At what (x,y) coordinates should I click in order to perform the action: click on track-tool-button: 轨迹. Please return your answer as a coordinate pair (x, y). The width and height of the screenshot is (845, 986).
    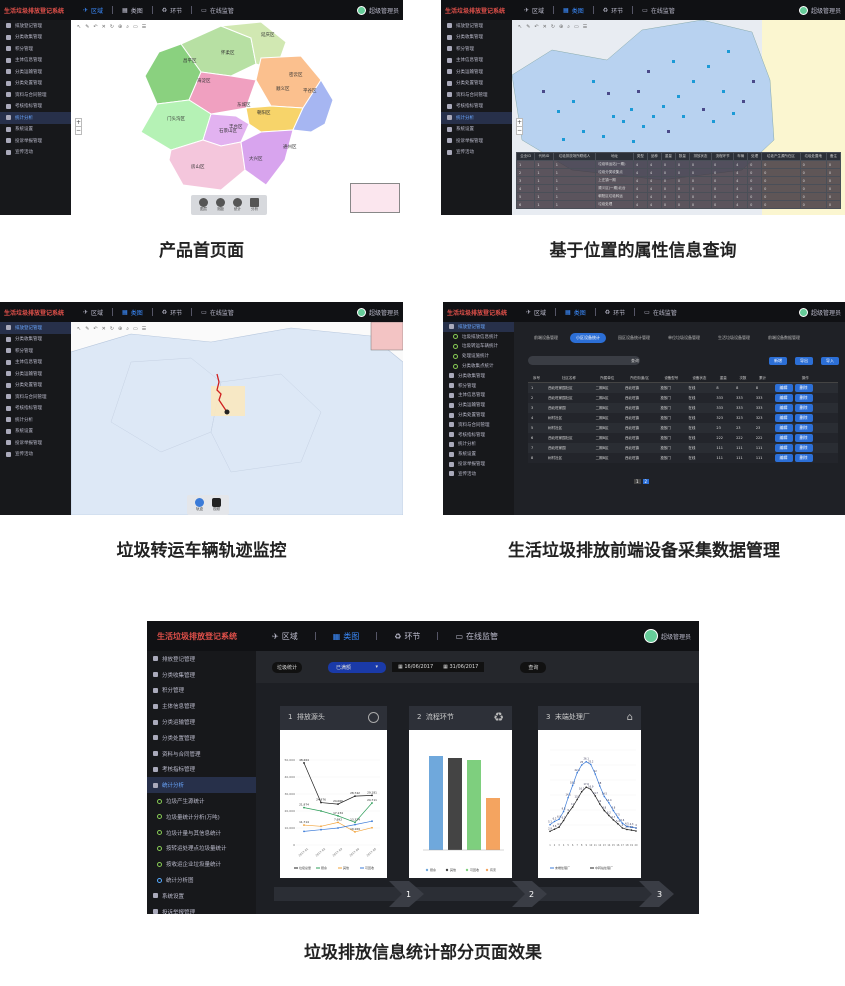
    Looking at the image, I should click on (199, 505).